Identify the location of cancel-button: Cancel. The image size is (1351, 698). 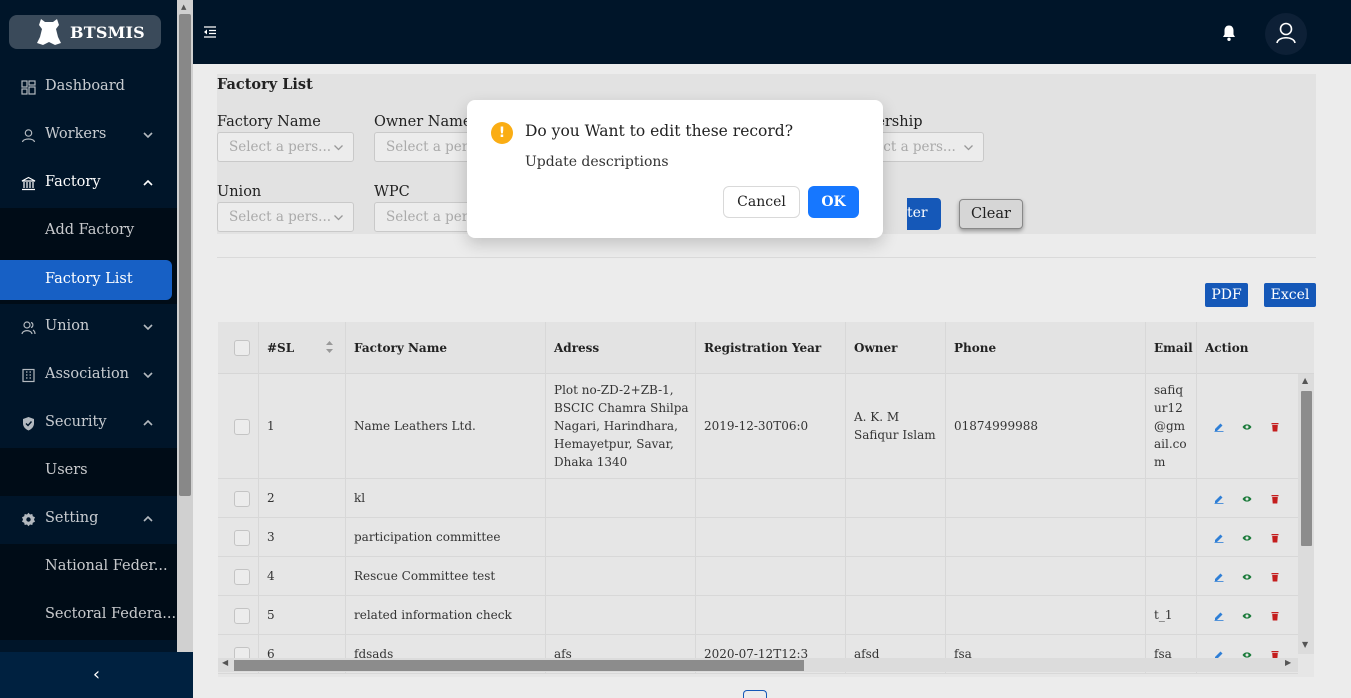
(761, 202).